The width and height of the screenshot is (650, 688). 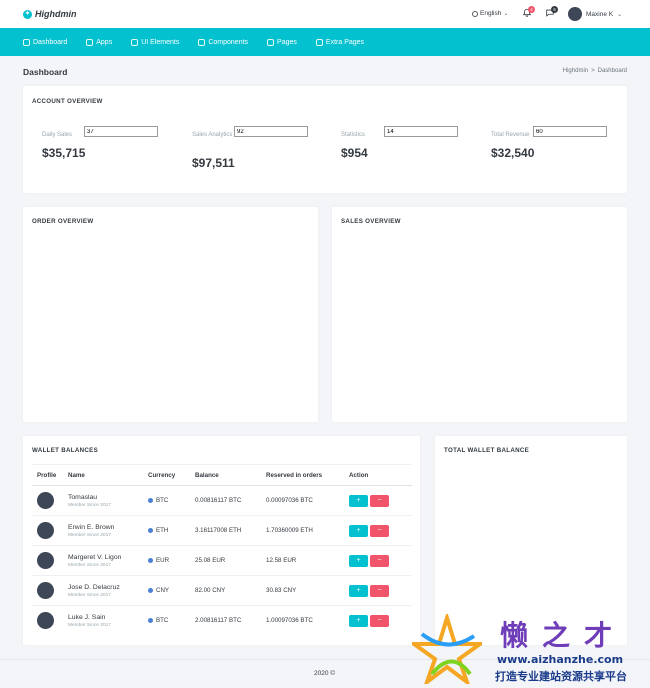 What do you see at coordinates (307, 475) in the screenshot?
I see `column-header: Reserved in orders` at bounding box center [307, 475].